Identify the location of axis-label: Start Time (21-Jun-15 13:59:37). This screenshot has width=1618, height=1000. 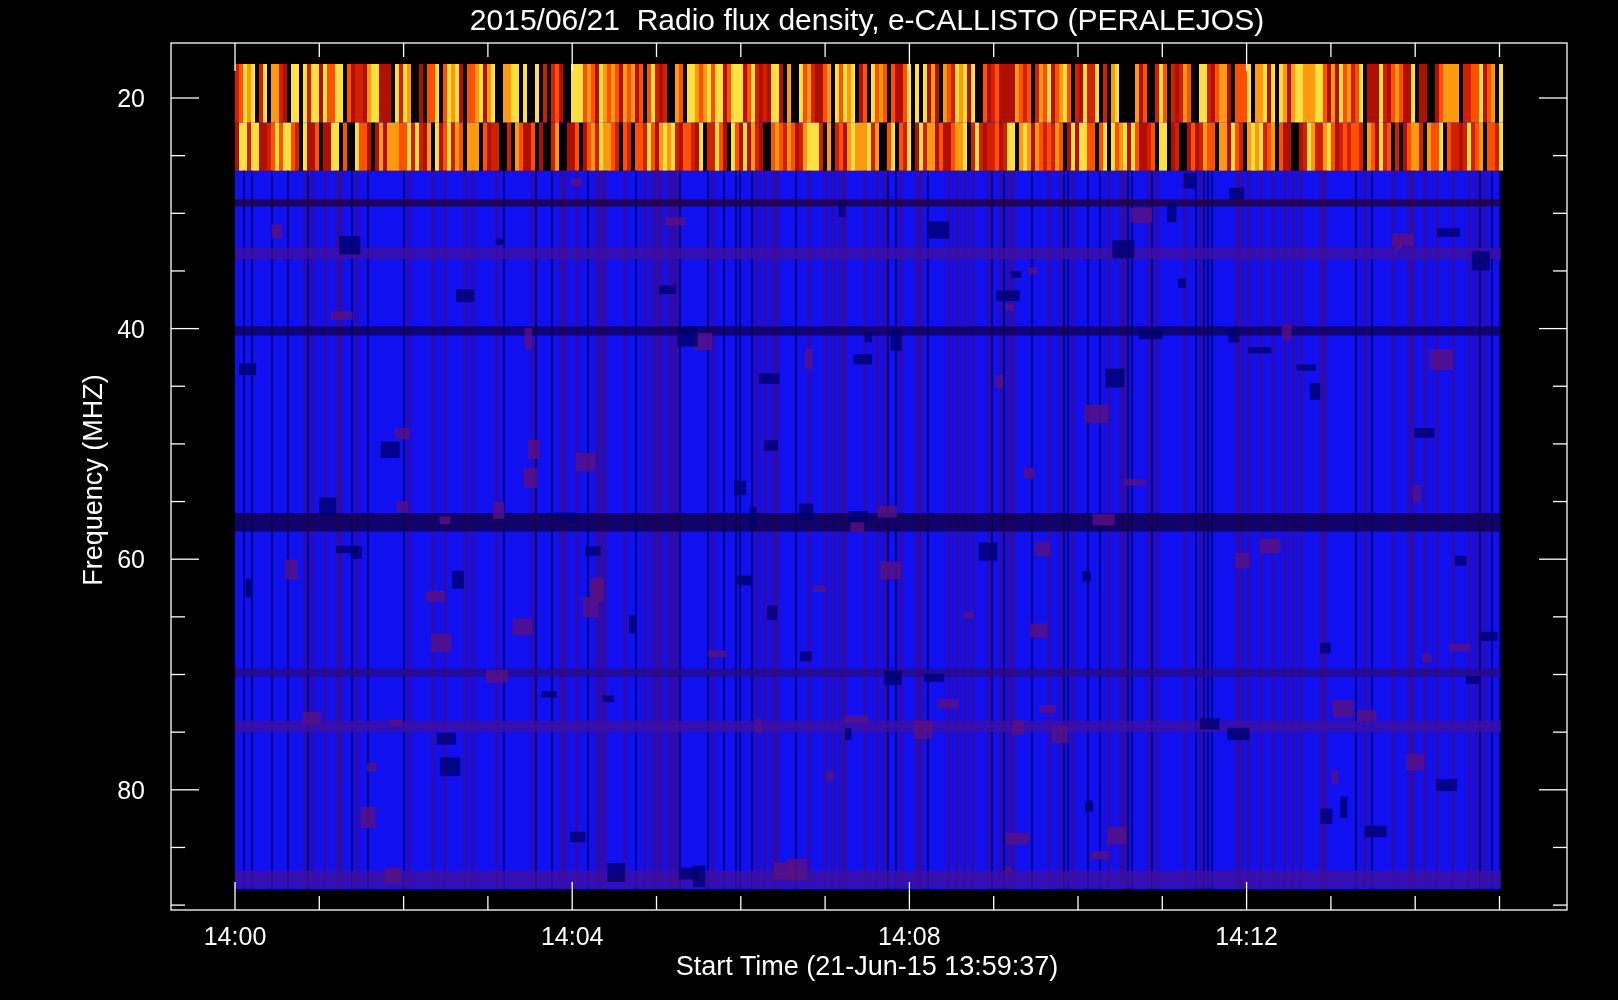
(867, 966).